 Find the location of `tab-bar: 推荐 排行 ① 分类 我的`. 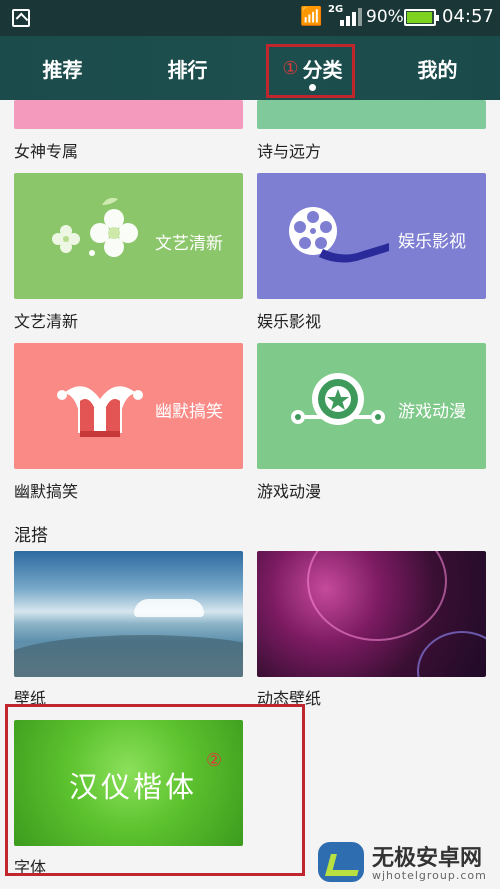

tab-bar: 推荐 排行 ① 分类 我的 is located at coordinates (250, 68).